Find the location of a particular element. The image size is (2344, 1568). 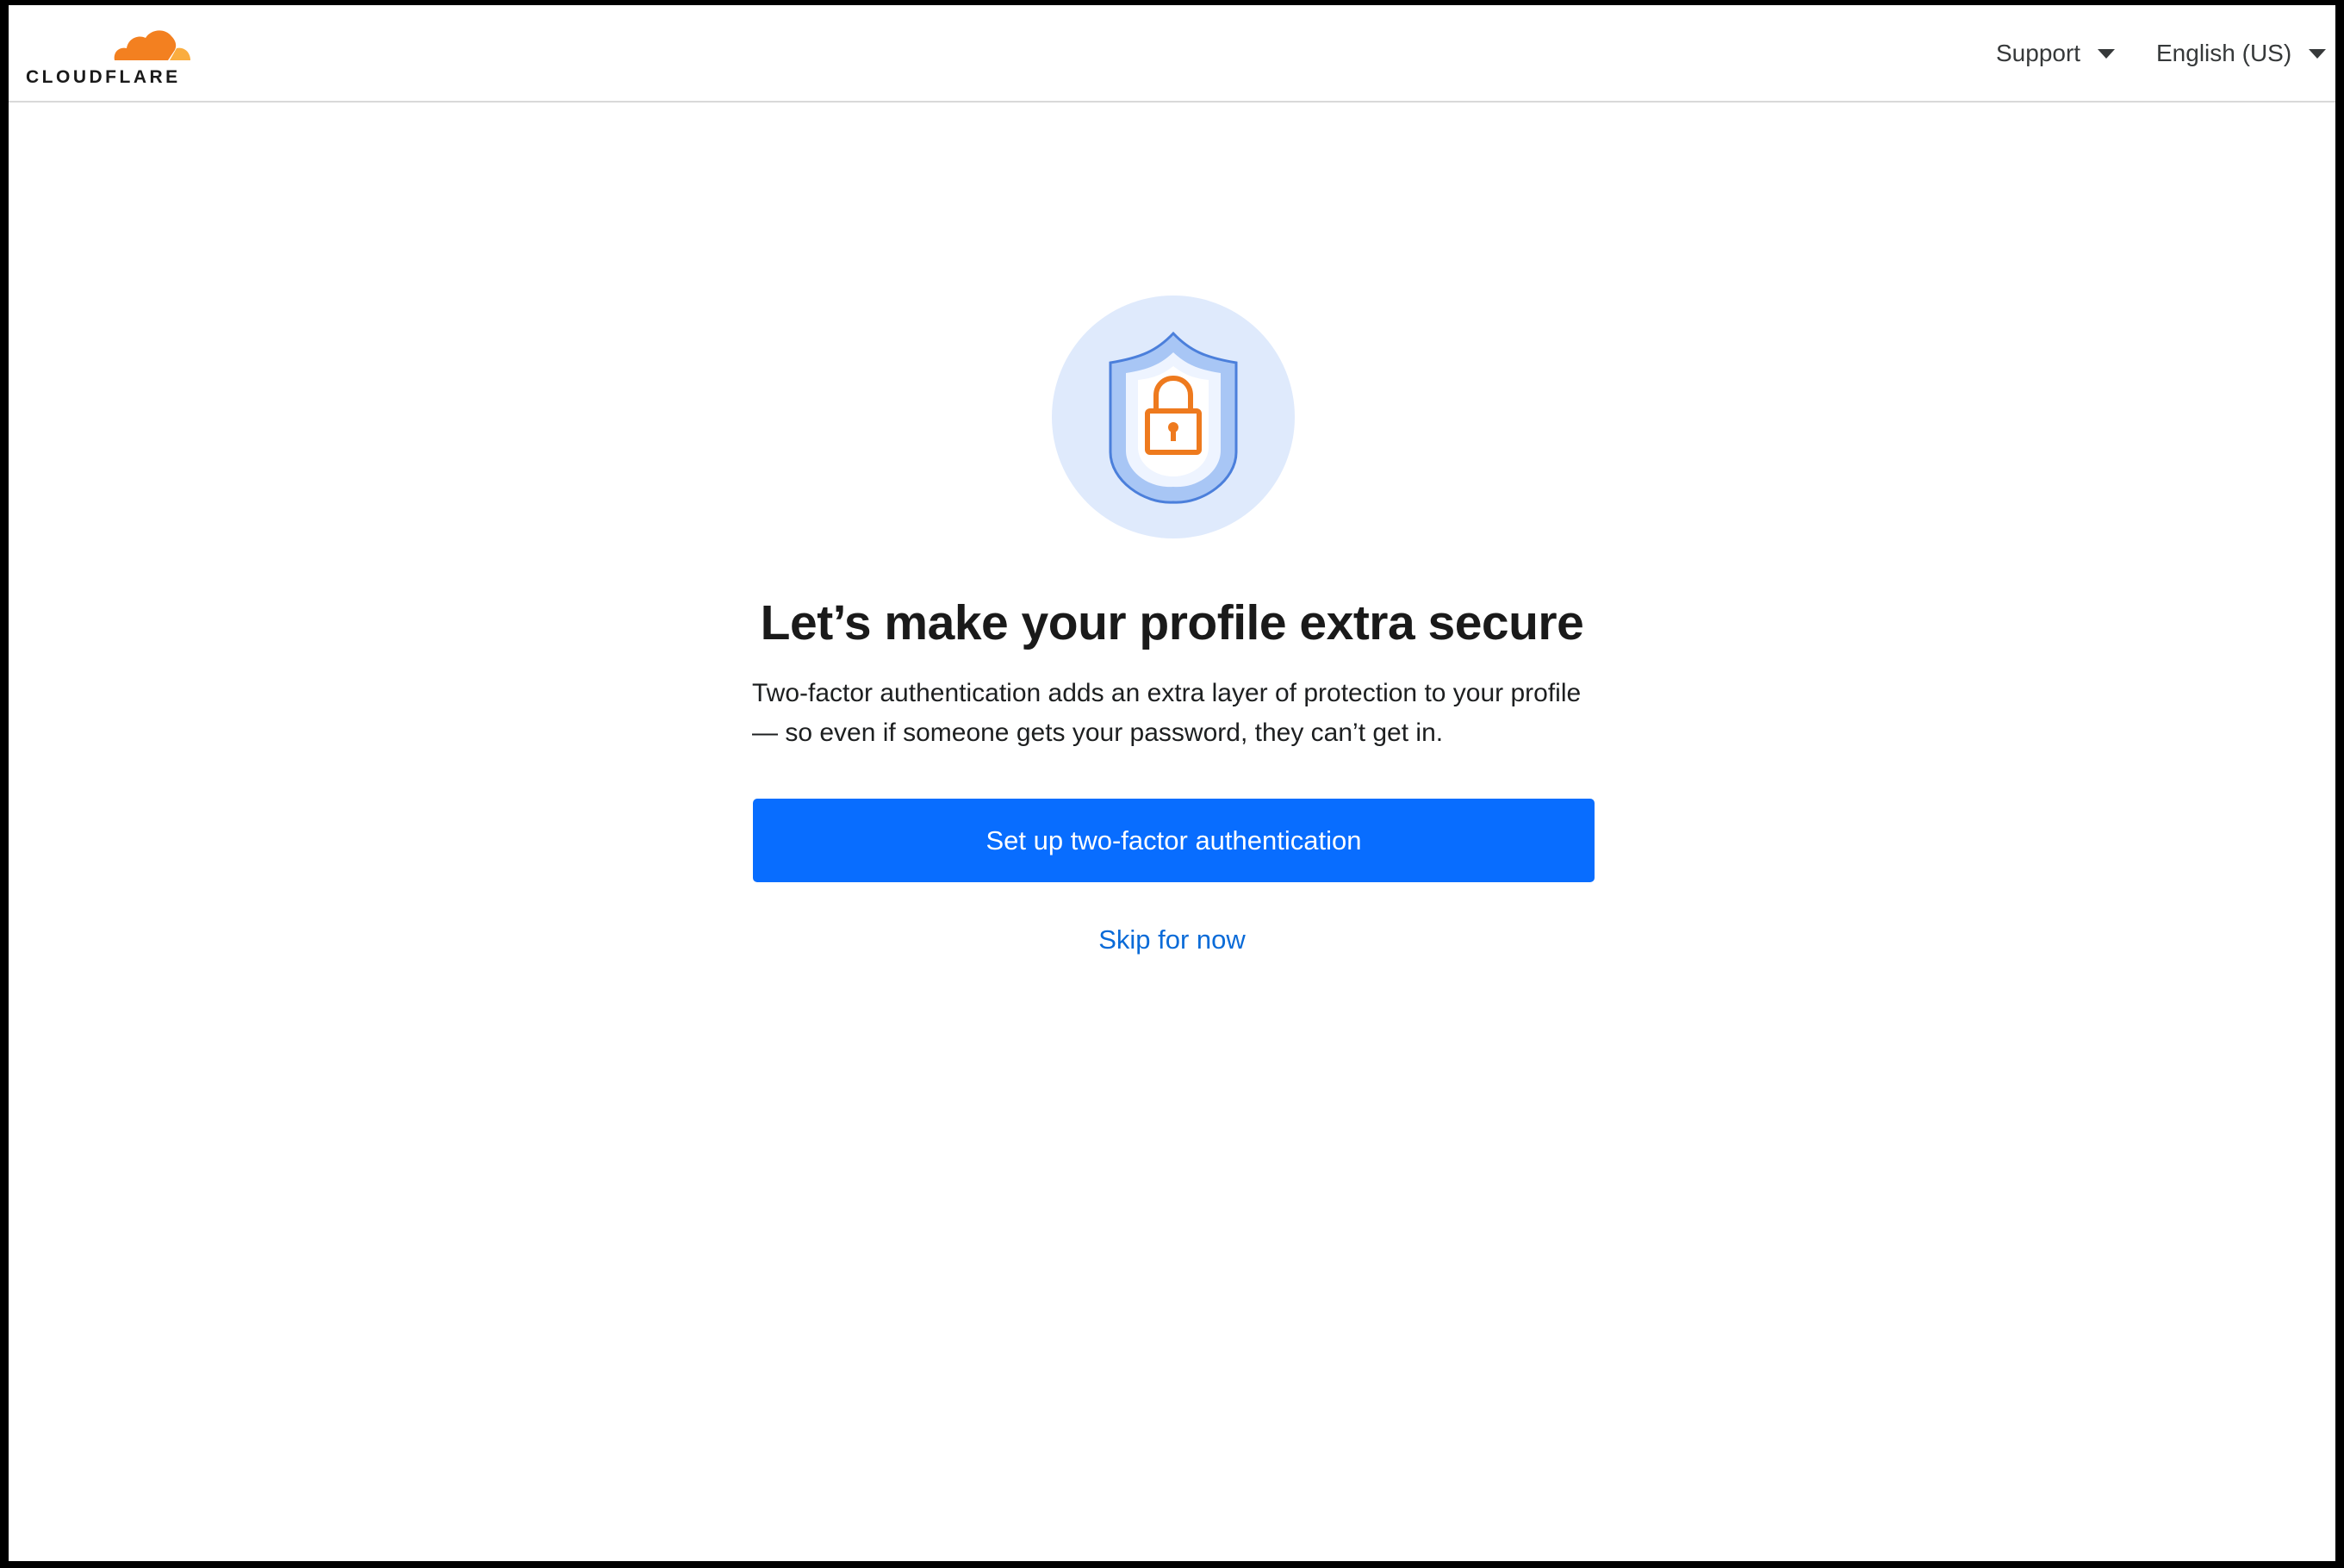

language-label: English (US) is located at coordinates (2224, 53).